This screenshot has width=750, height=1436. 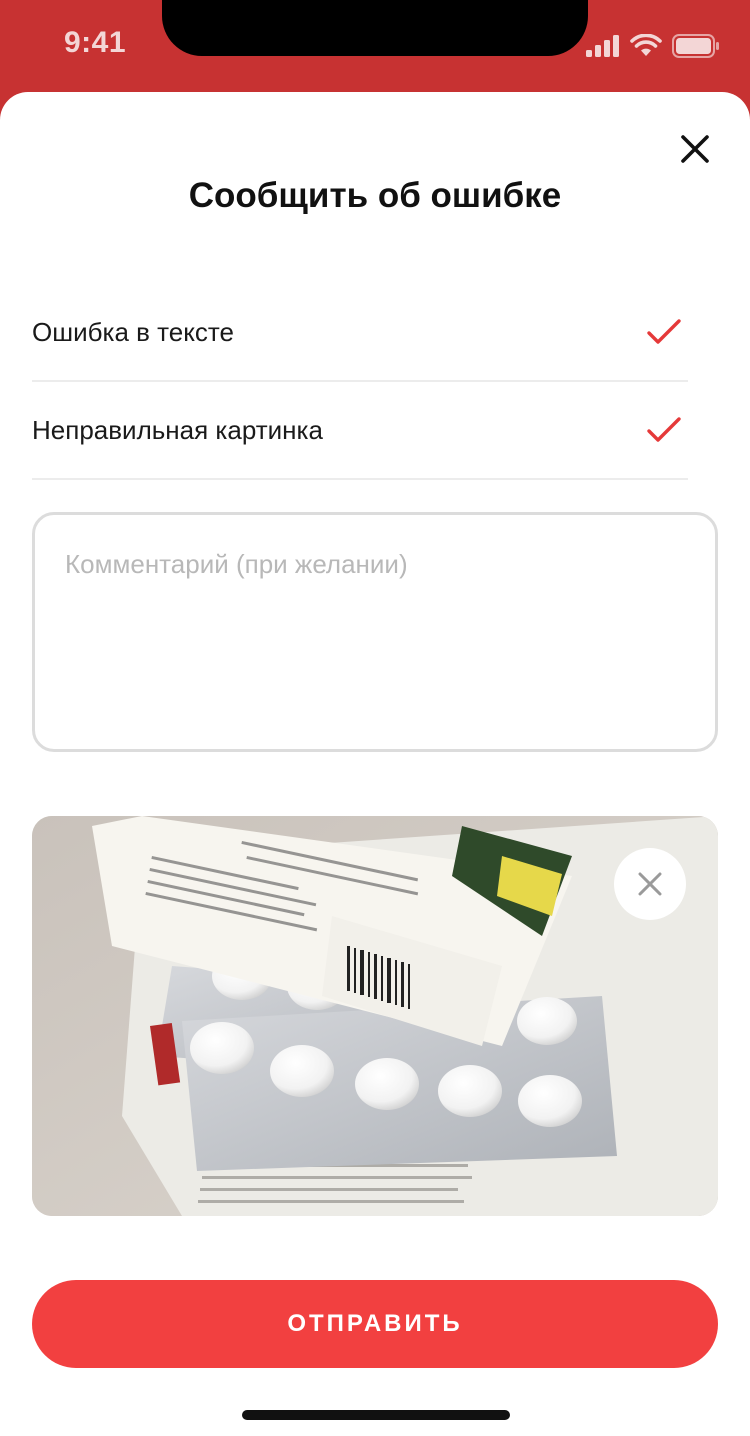 I want to click on option-text-error: Ошибка в тексте, so click(x=360, y=333).